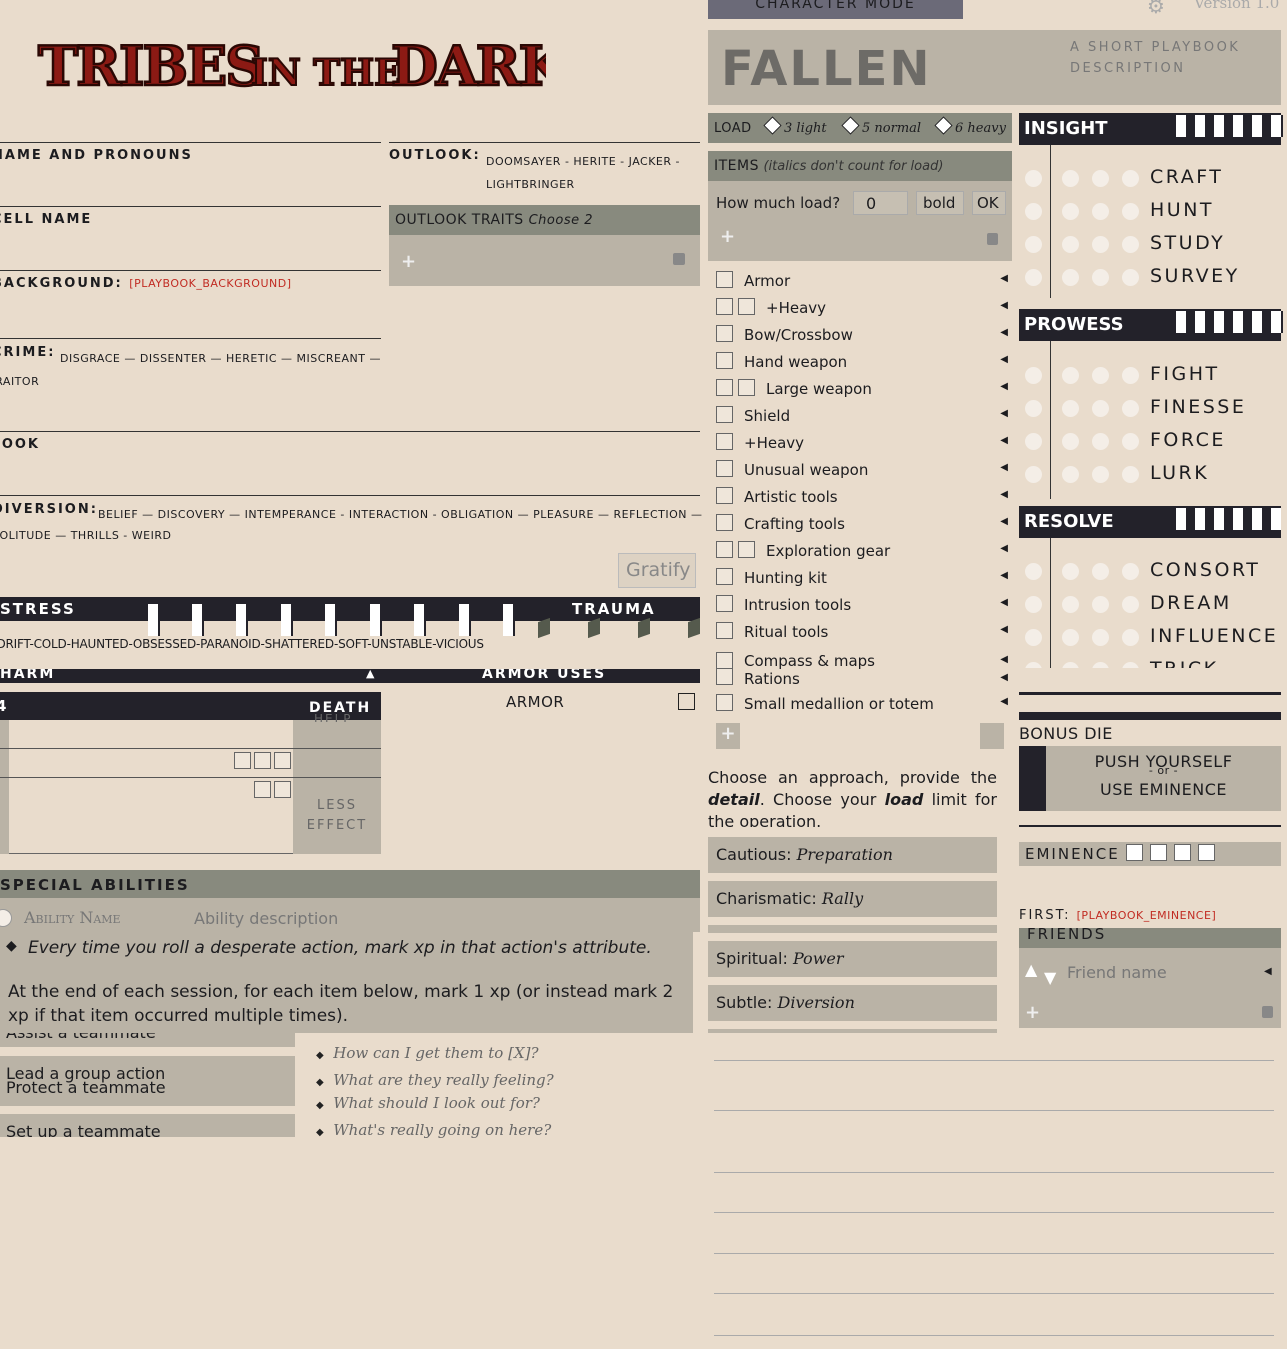 The height and width of the screenshot is (1349, 1287). I want to click on ability-name-input: Ability Name, so click(72, 917).